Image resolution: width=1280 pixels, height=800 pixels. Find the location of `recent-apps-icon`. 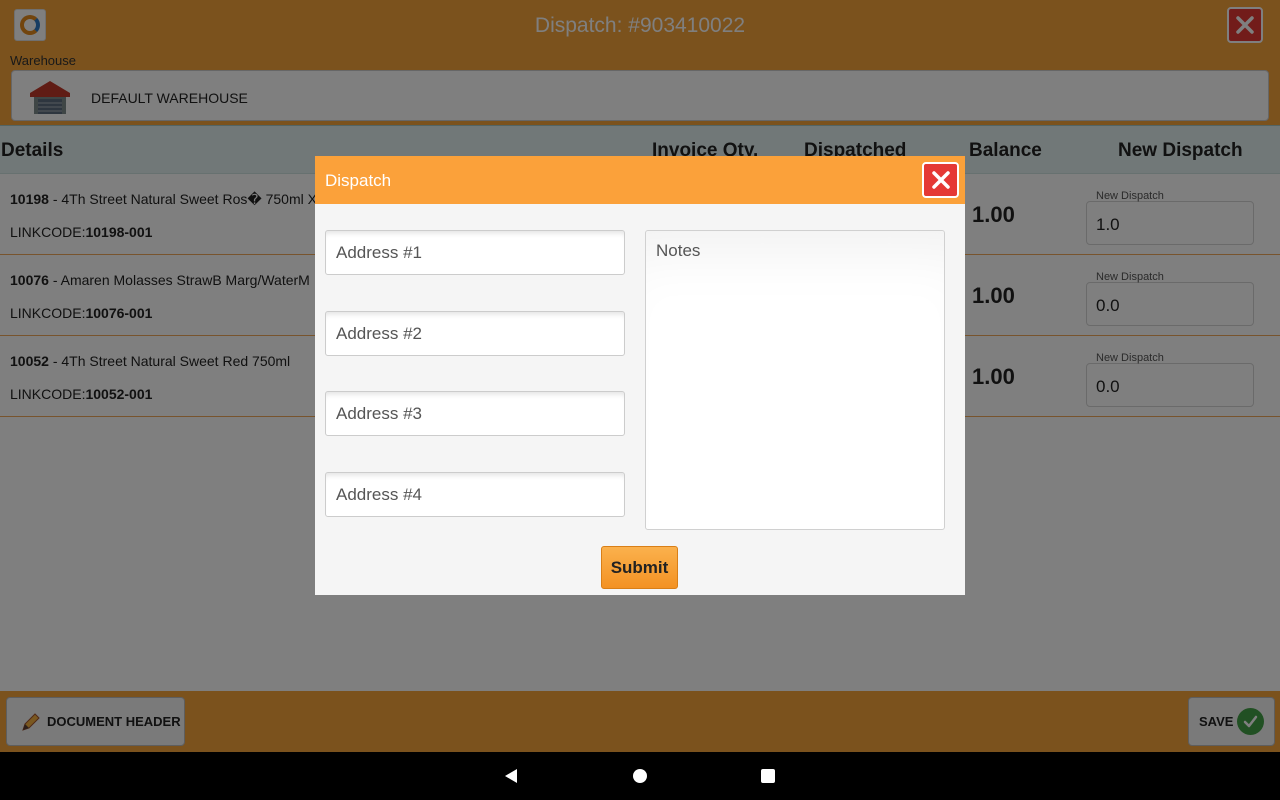

recent-apps-icon is located at coordinates (768, 776).